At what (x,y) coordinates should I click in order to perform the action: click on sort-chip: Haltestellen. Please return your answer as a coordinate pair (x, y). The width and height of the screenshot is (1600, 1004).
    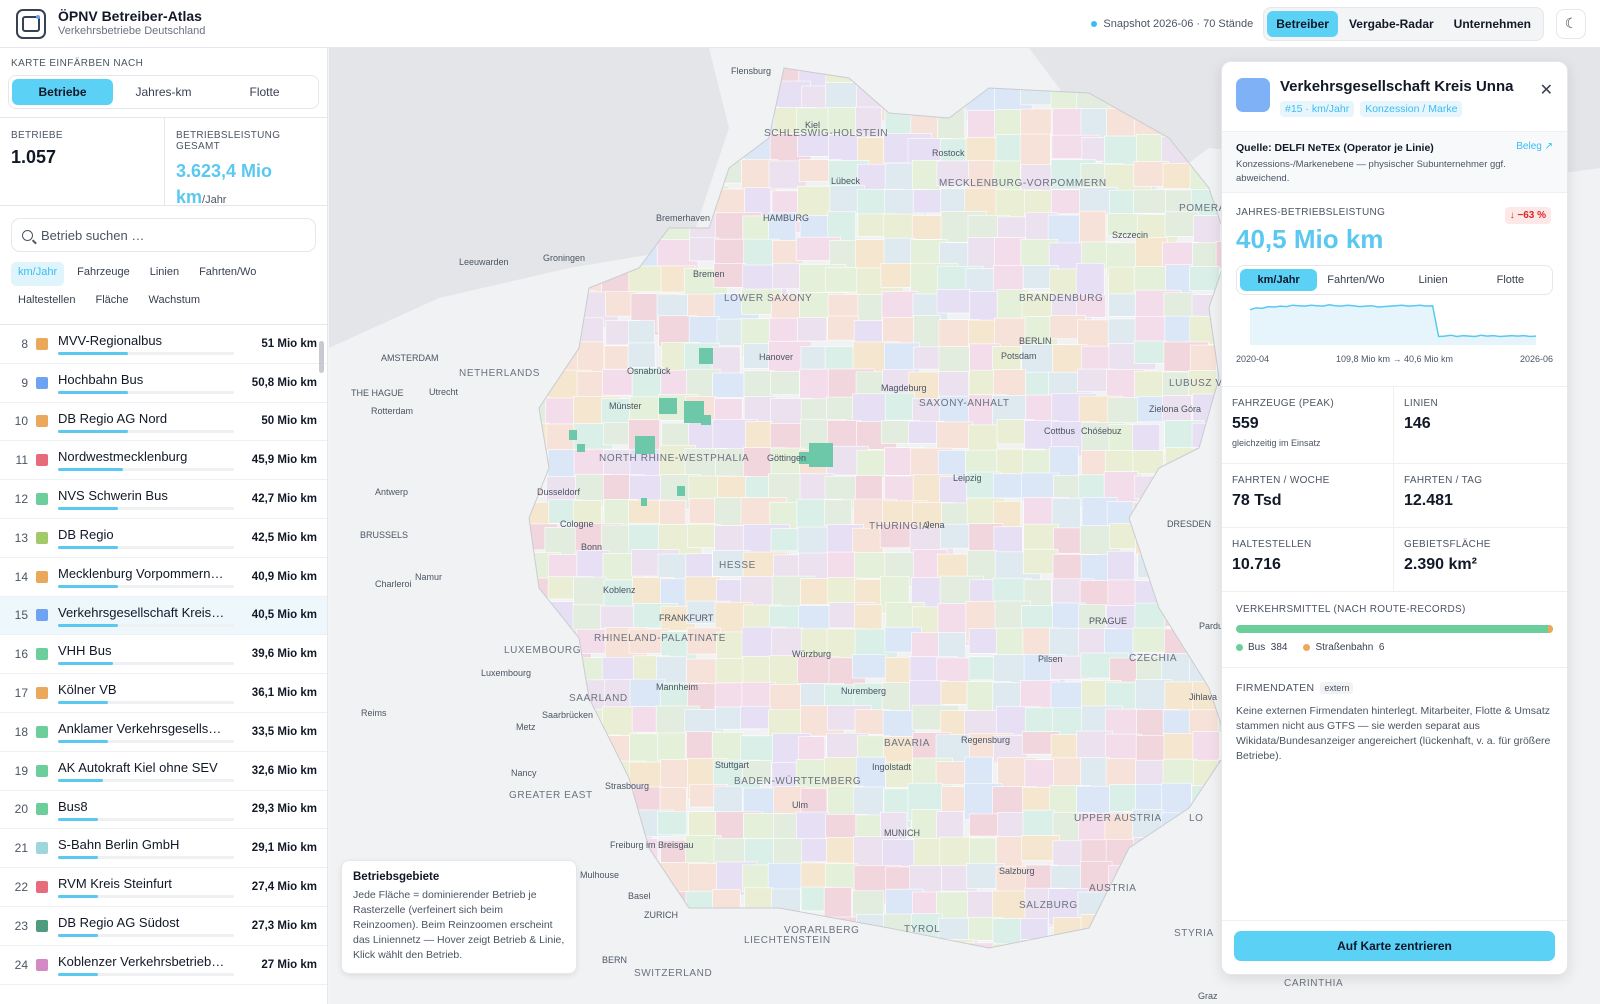
    Looking at the image, I should click on (46, 302).